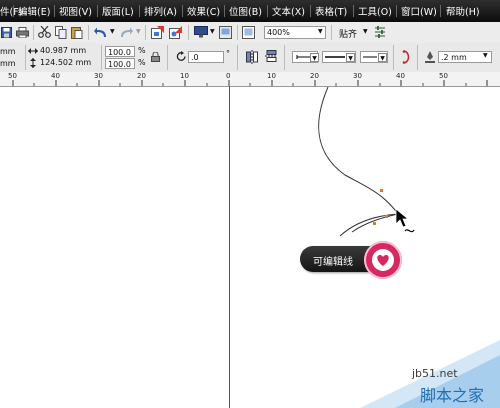 The image size is (500, 408). Describe the element at coordinates (369, 225) in the screenshot. I see `curve-segment` at that location.